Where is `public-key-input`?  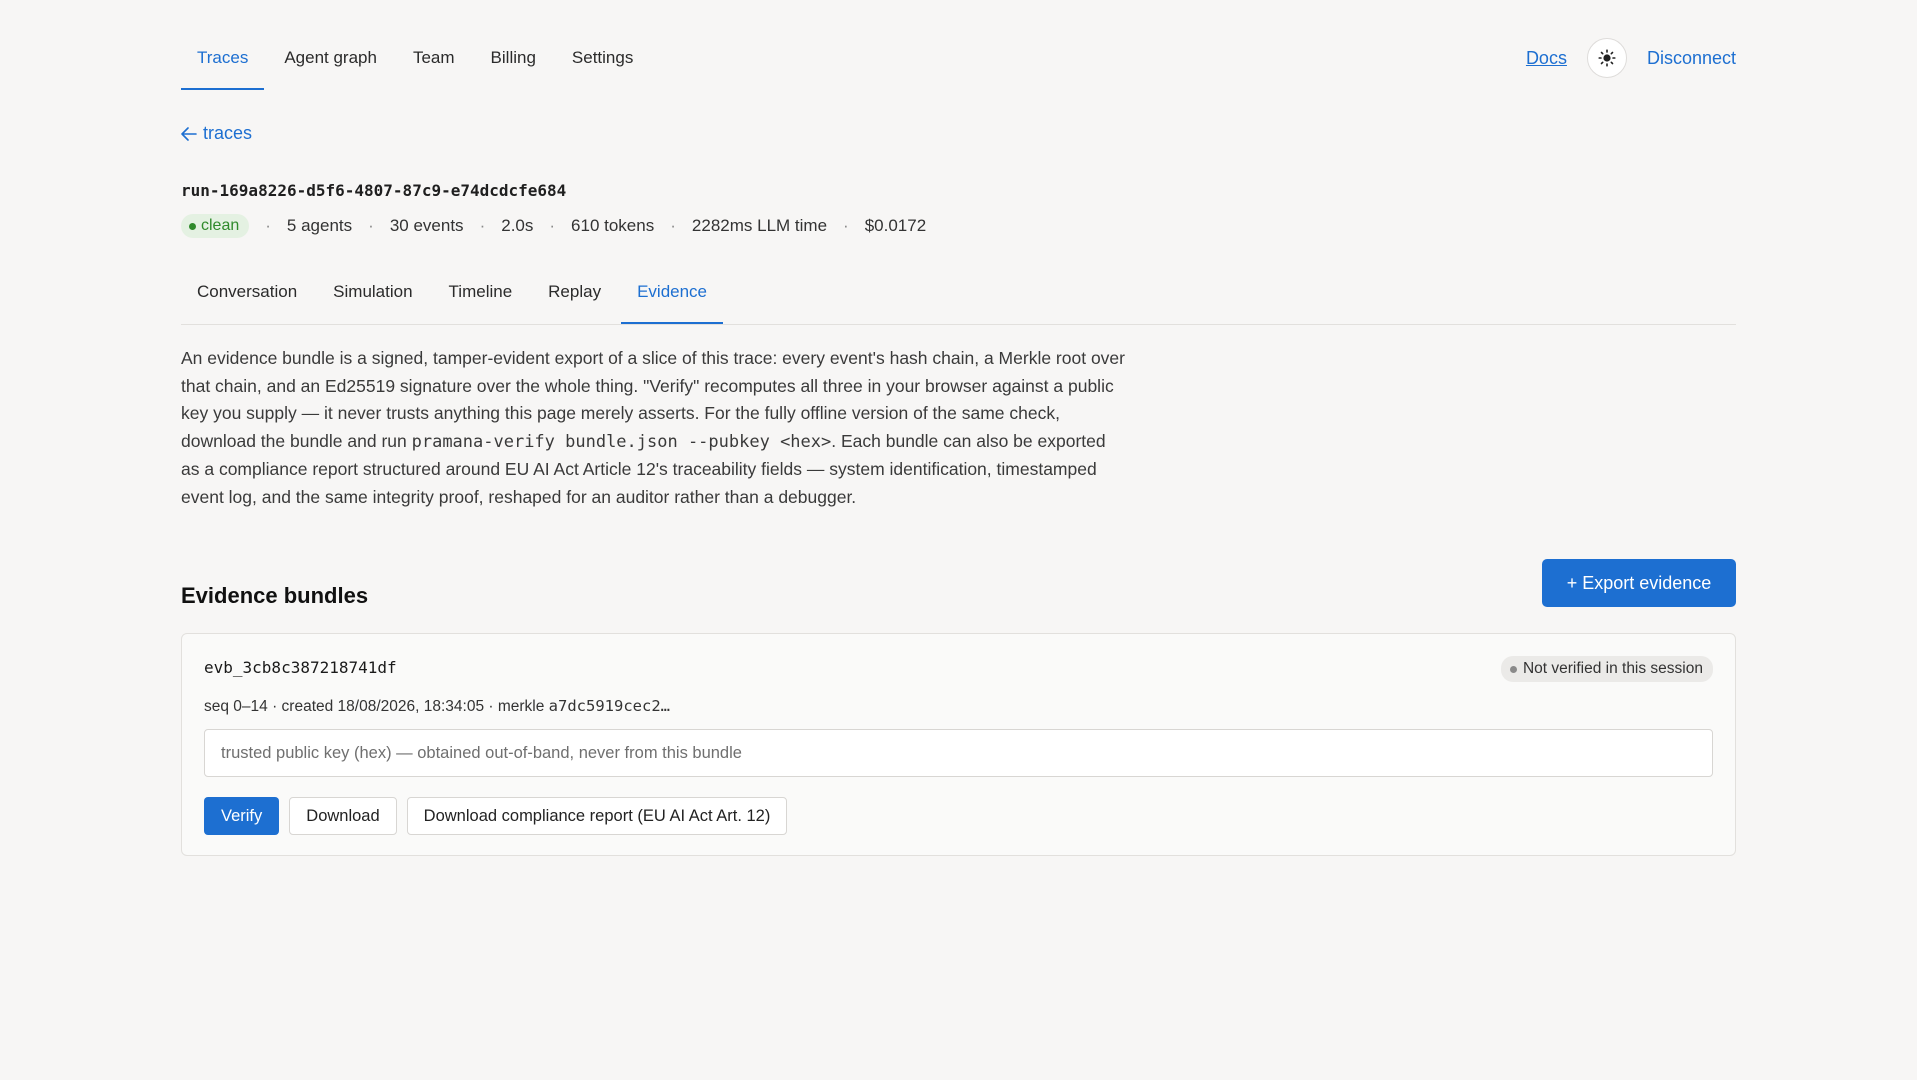 public-key-input is located at coordinates (958, 753).